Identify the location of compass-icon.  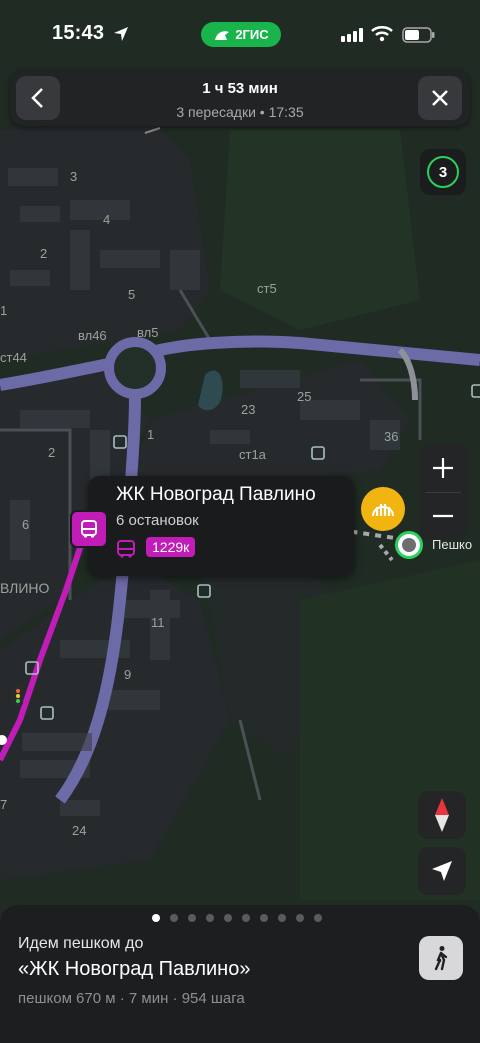
(442, 815).